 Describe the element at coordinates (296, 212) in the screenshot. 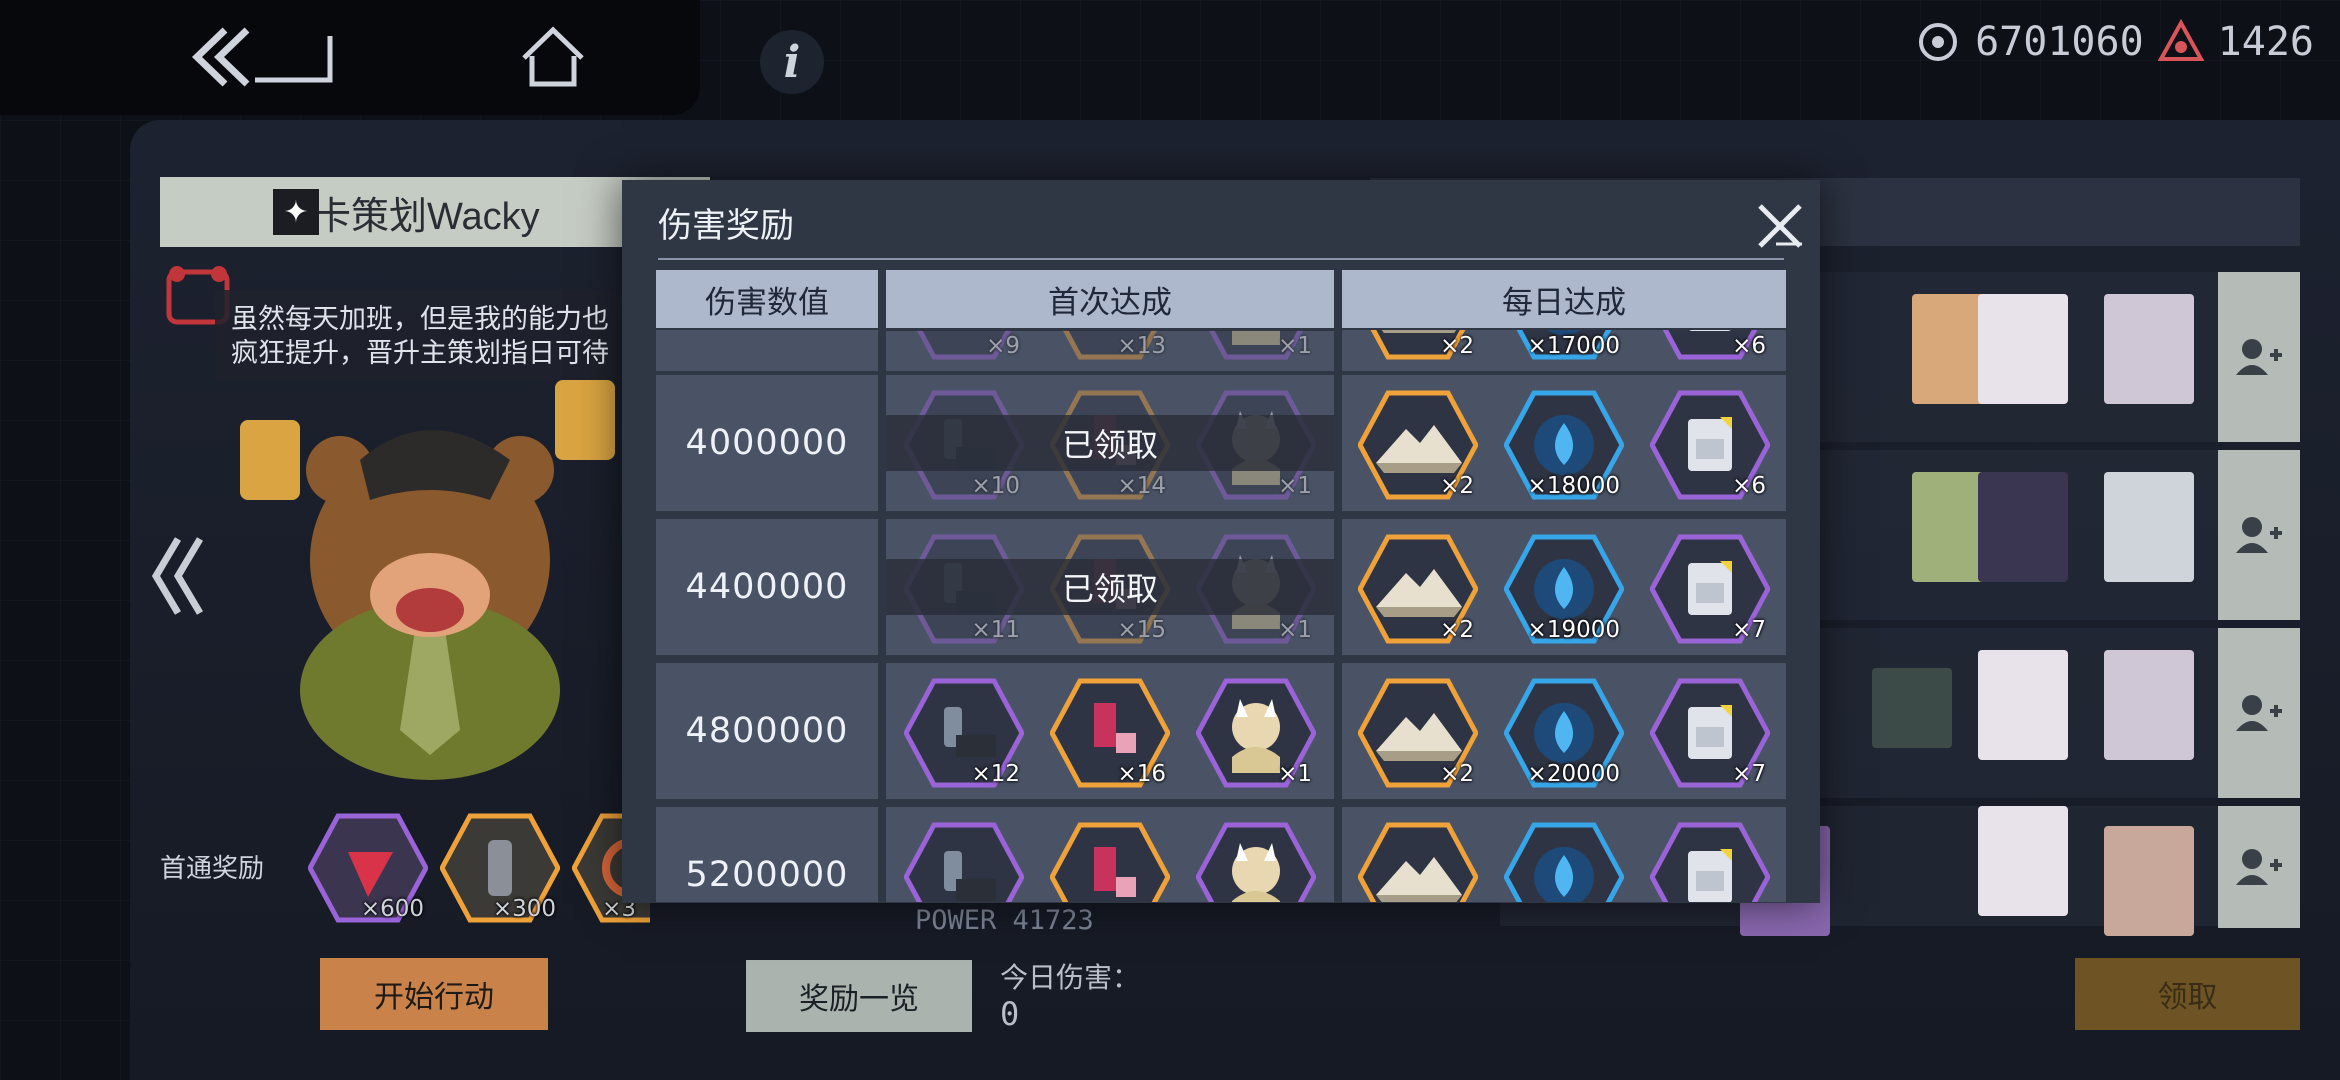

I see `sparkle-icon: ✦` at that location.